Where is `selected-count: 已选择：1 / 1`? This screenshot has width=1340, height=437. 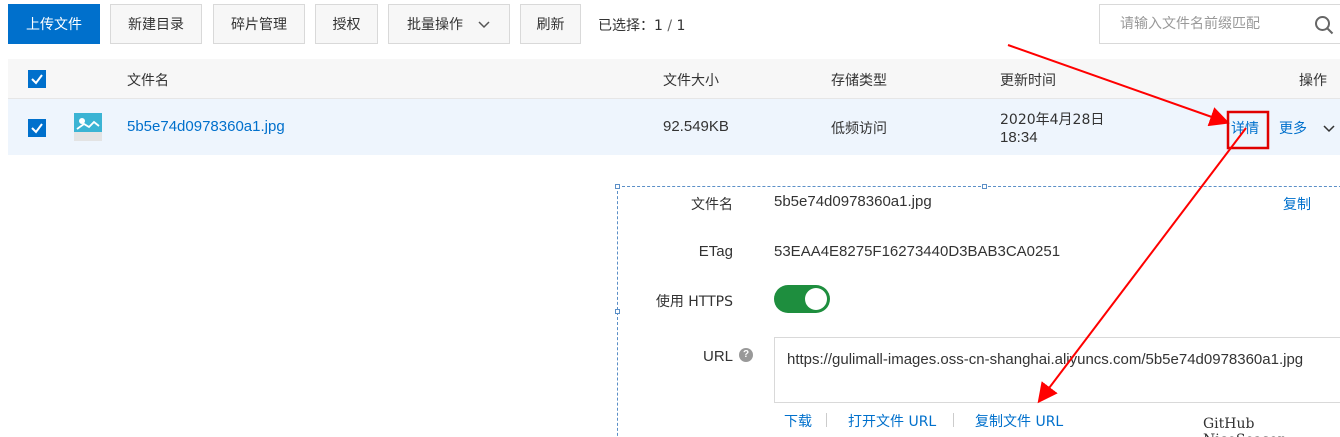 selected-count: 已选择：1 / 1 is located at coordinates (641, 25).